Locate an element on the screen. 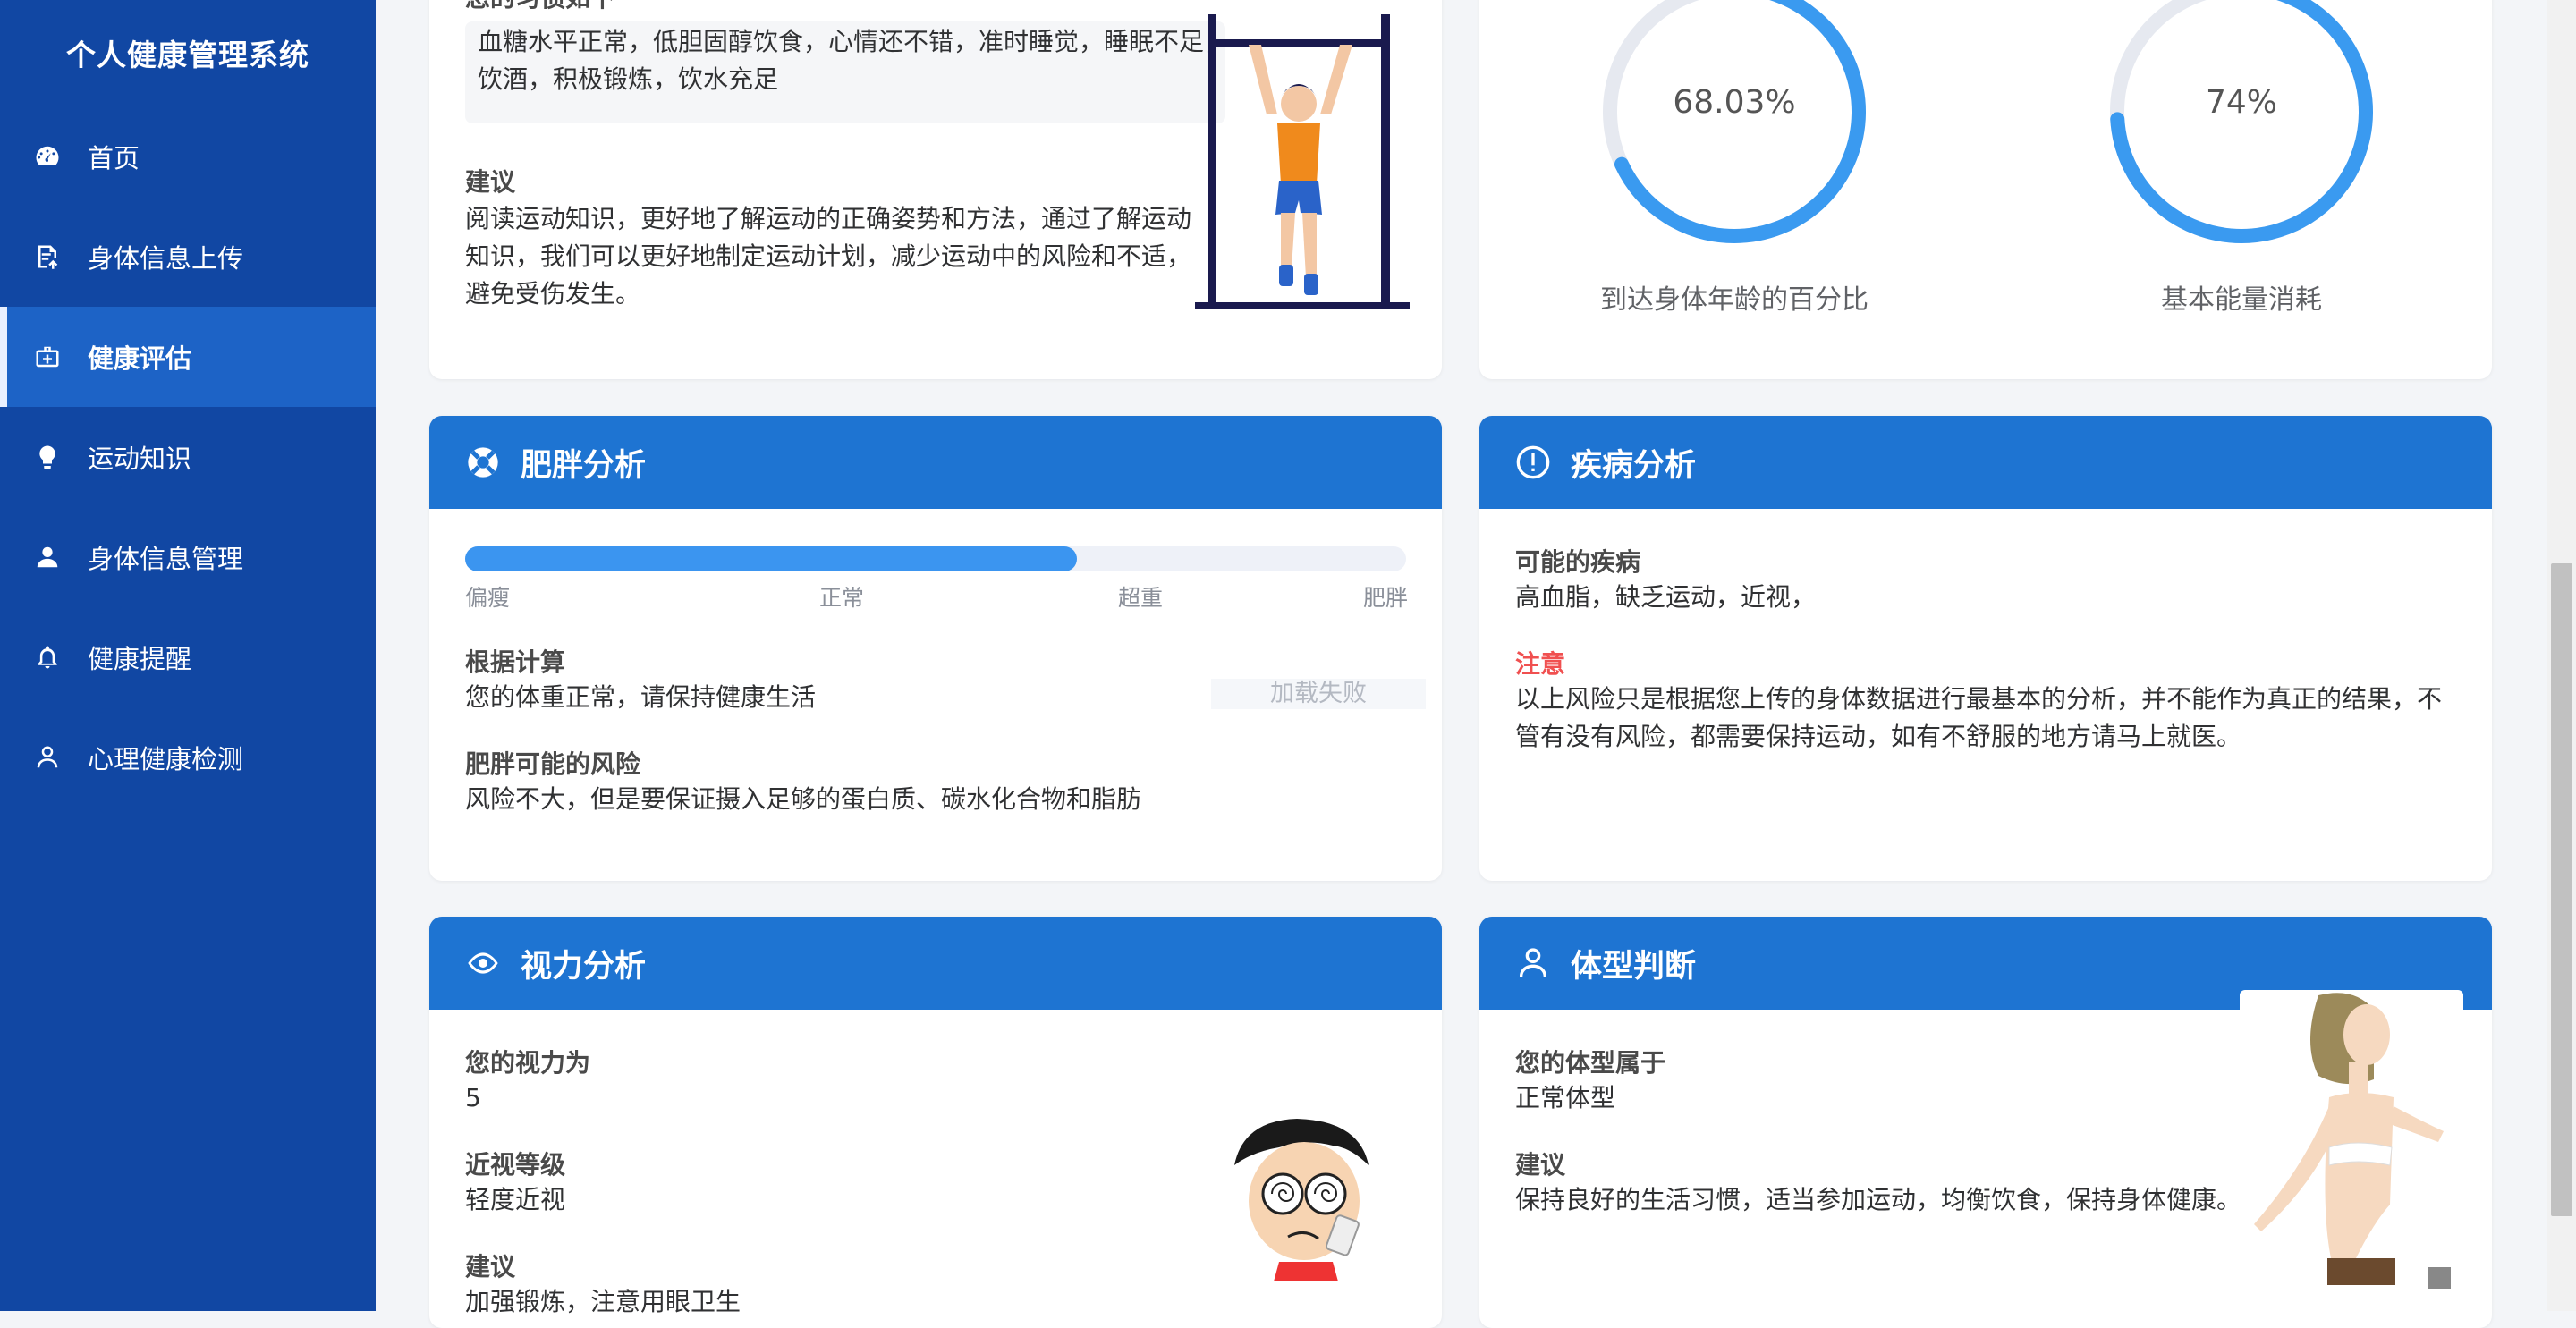 This screenshot has width=2576, height=1328. sidebar-item-mental-health: 心理健康检测 is located at coordinates (188, 757).